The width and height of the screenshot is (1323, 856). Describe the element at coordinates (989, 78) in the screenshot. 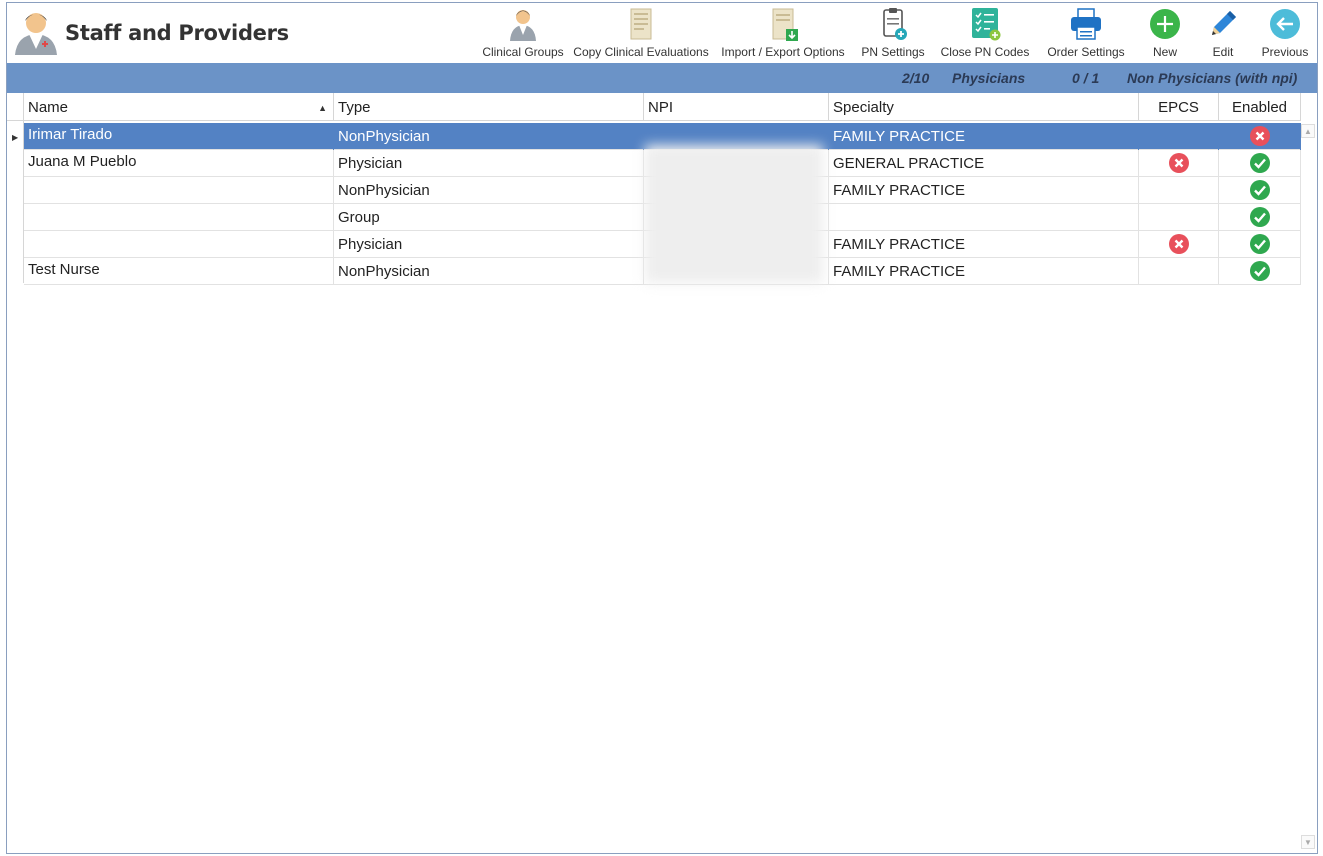

I see `physicians-label: Physicians` at that location.